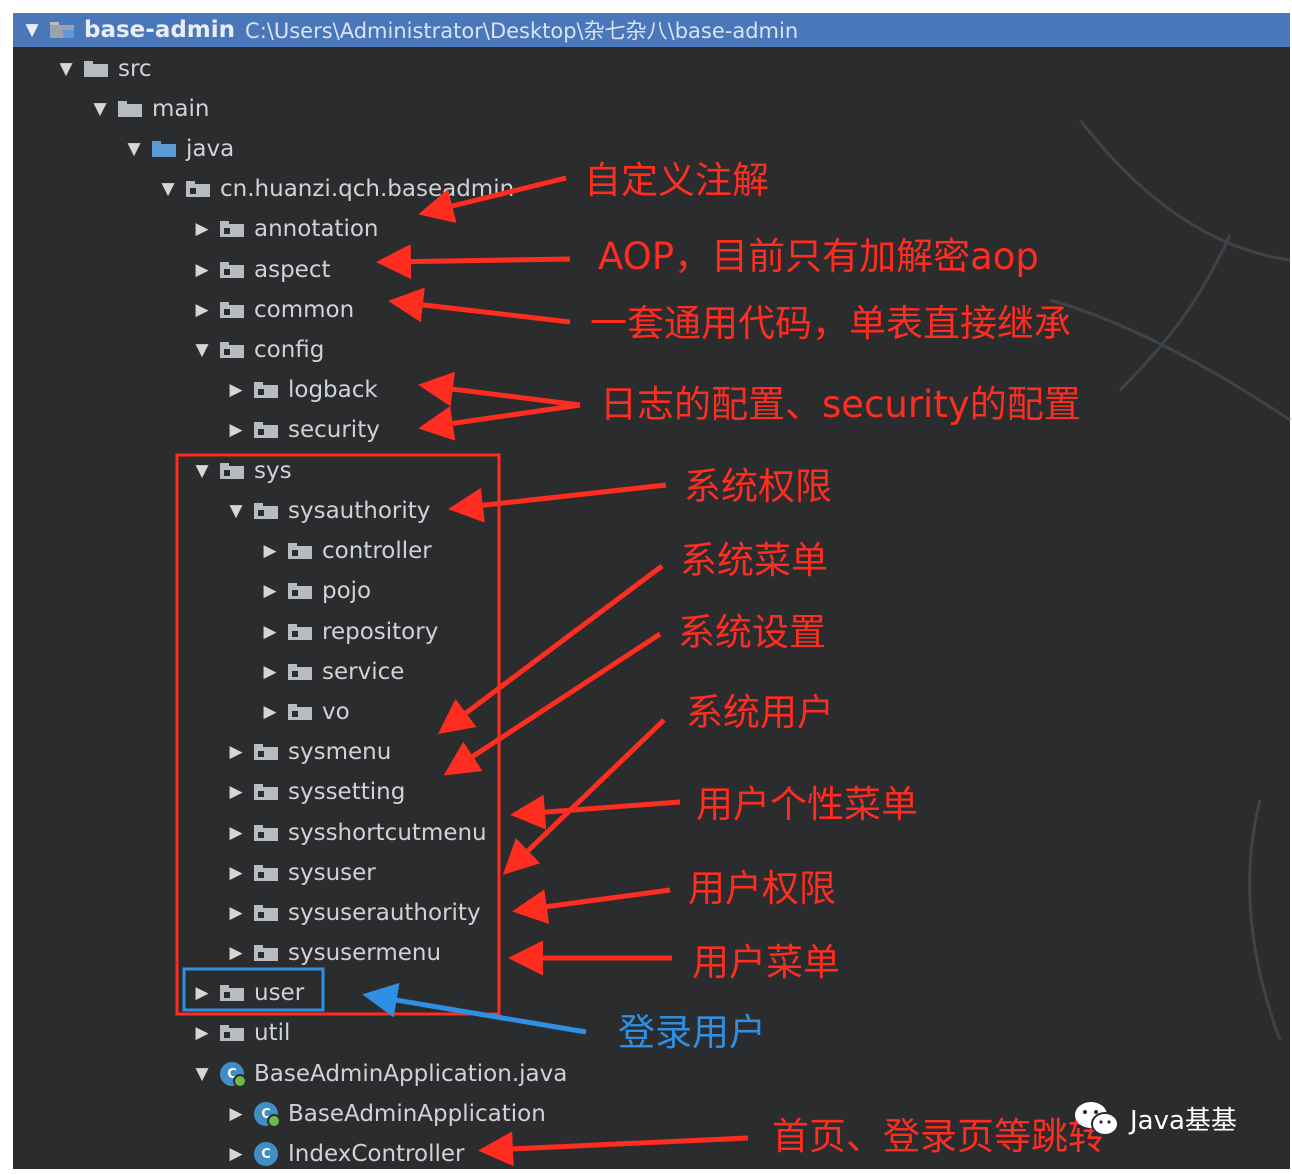 Image resolution: width=1292 pixels, height=1174 pixels. What do you see at coordinates (499, 389) in the screenshot?
I see `arrow-logback` at bounding box center [499, 389].